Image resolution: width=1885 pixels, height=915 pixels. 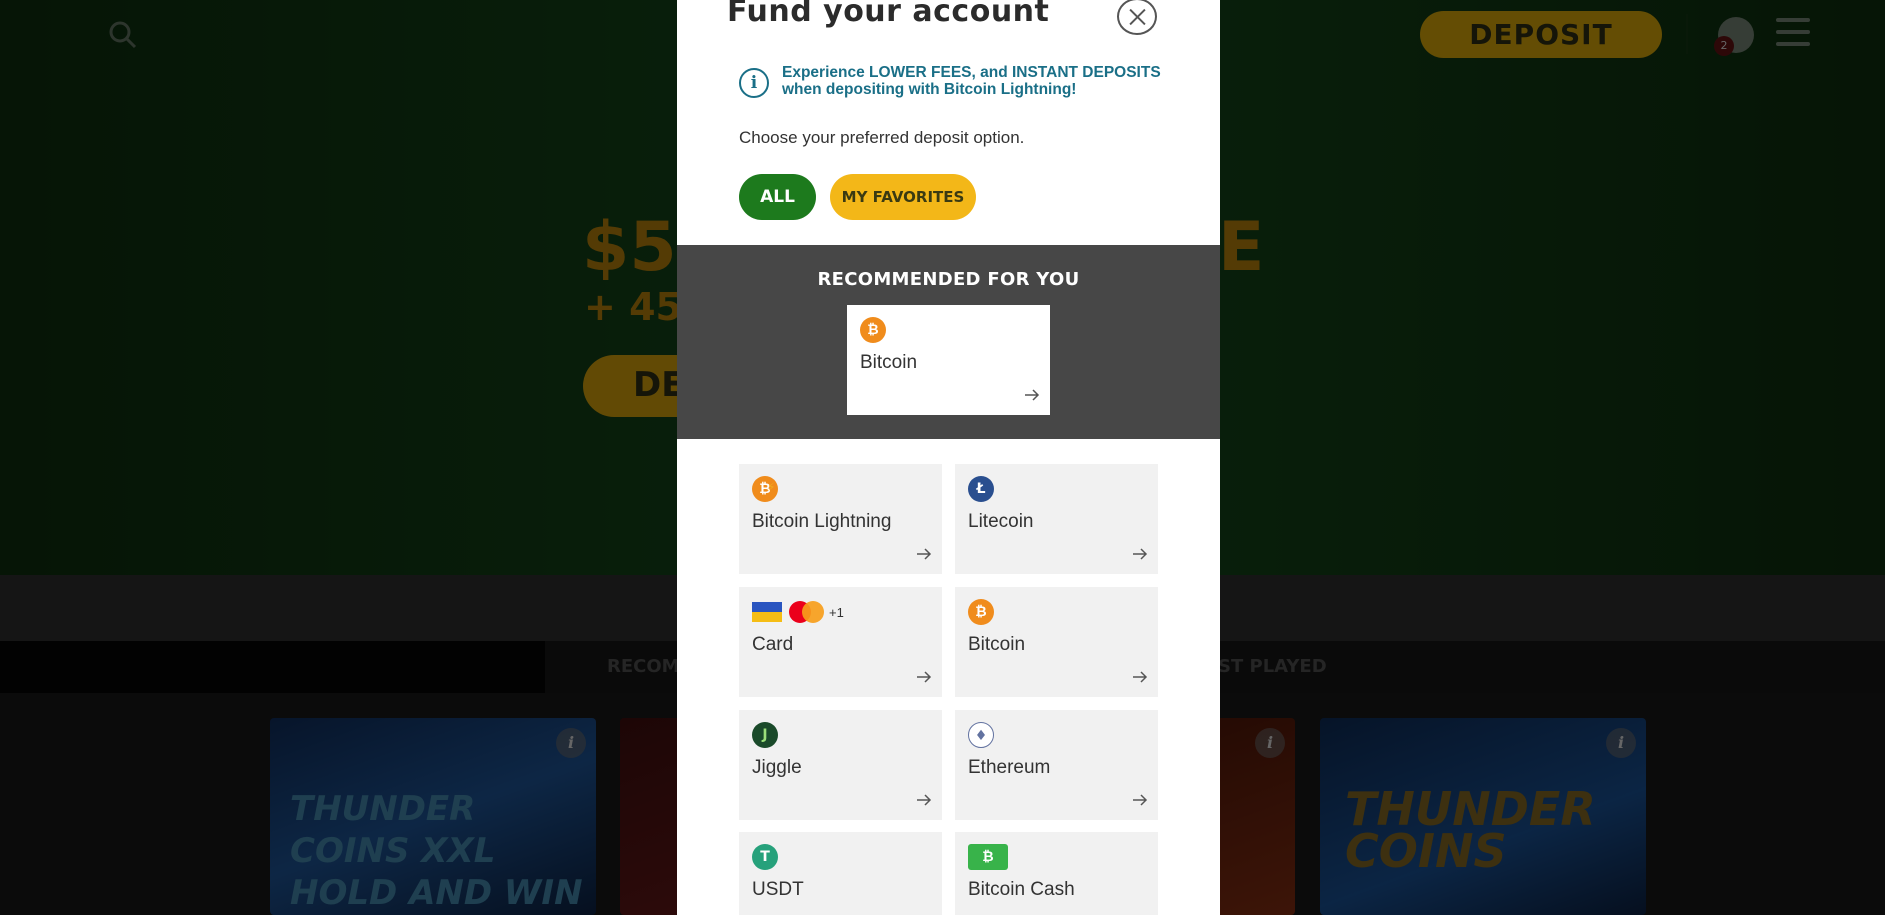 What do you see at coordinates (822, 521) in the screenshot?
I see `option-label: Bitcoin Lightning` at bounding box center [822, 521].